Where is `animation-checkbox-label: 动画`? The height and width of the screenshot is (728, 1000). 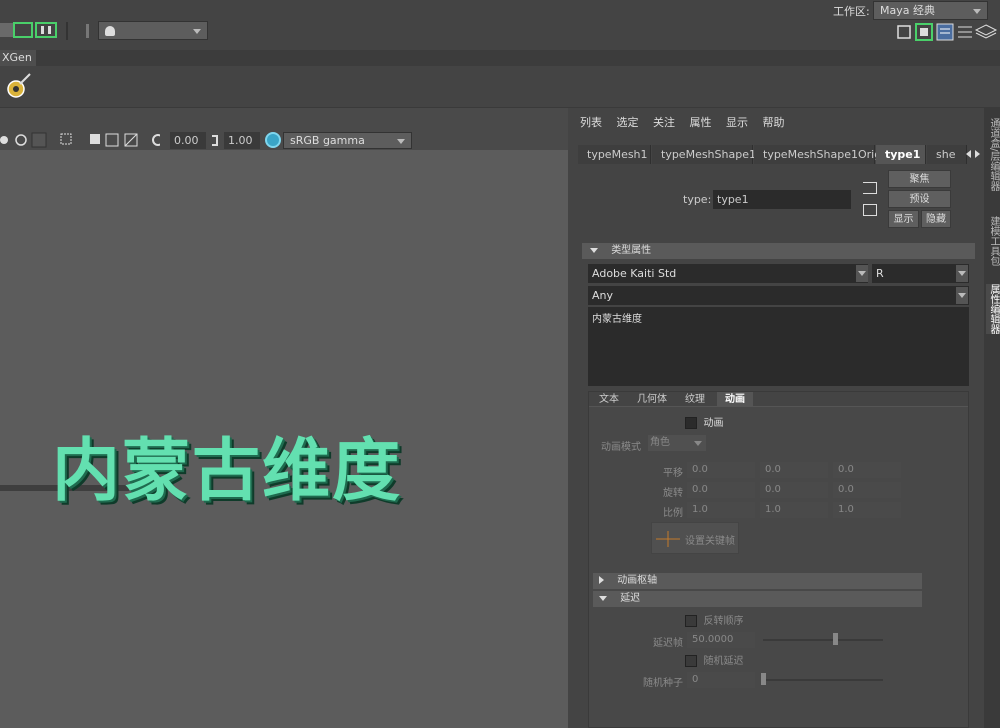
animation-checkbox-label: 动画 is located at coordinates (713, 423).